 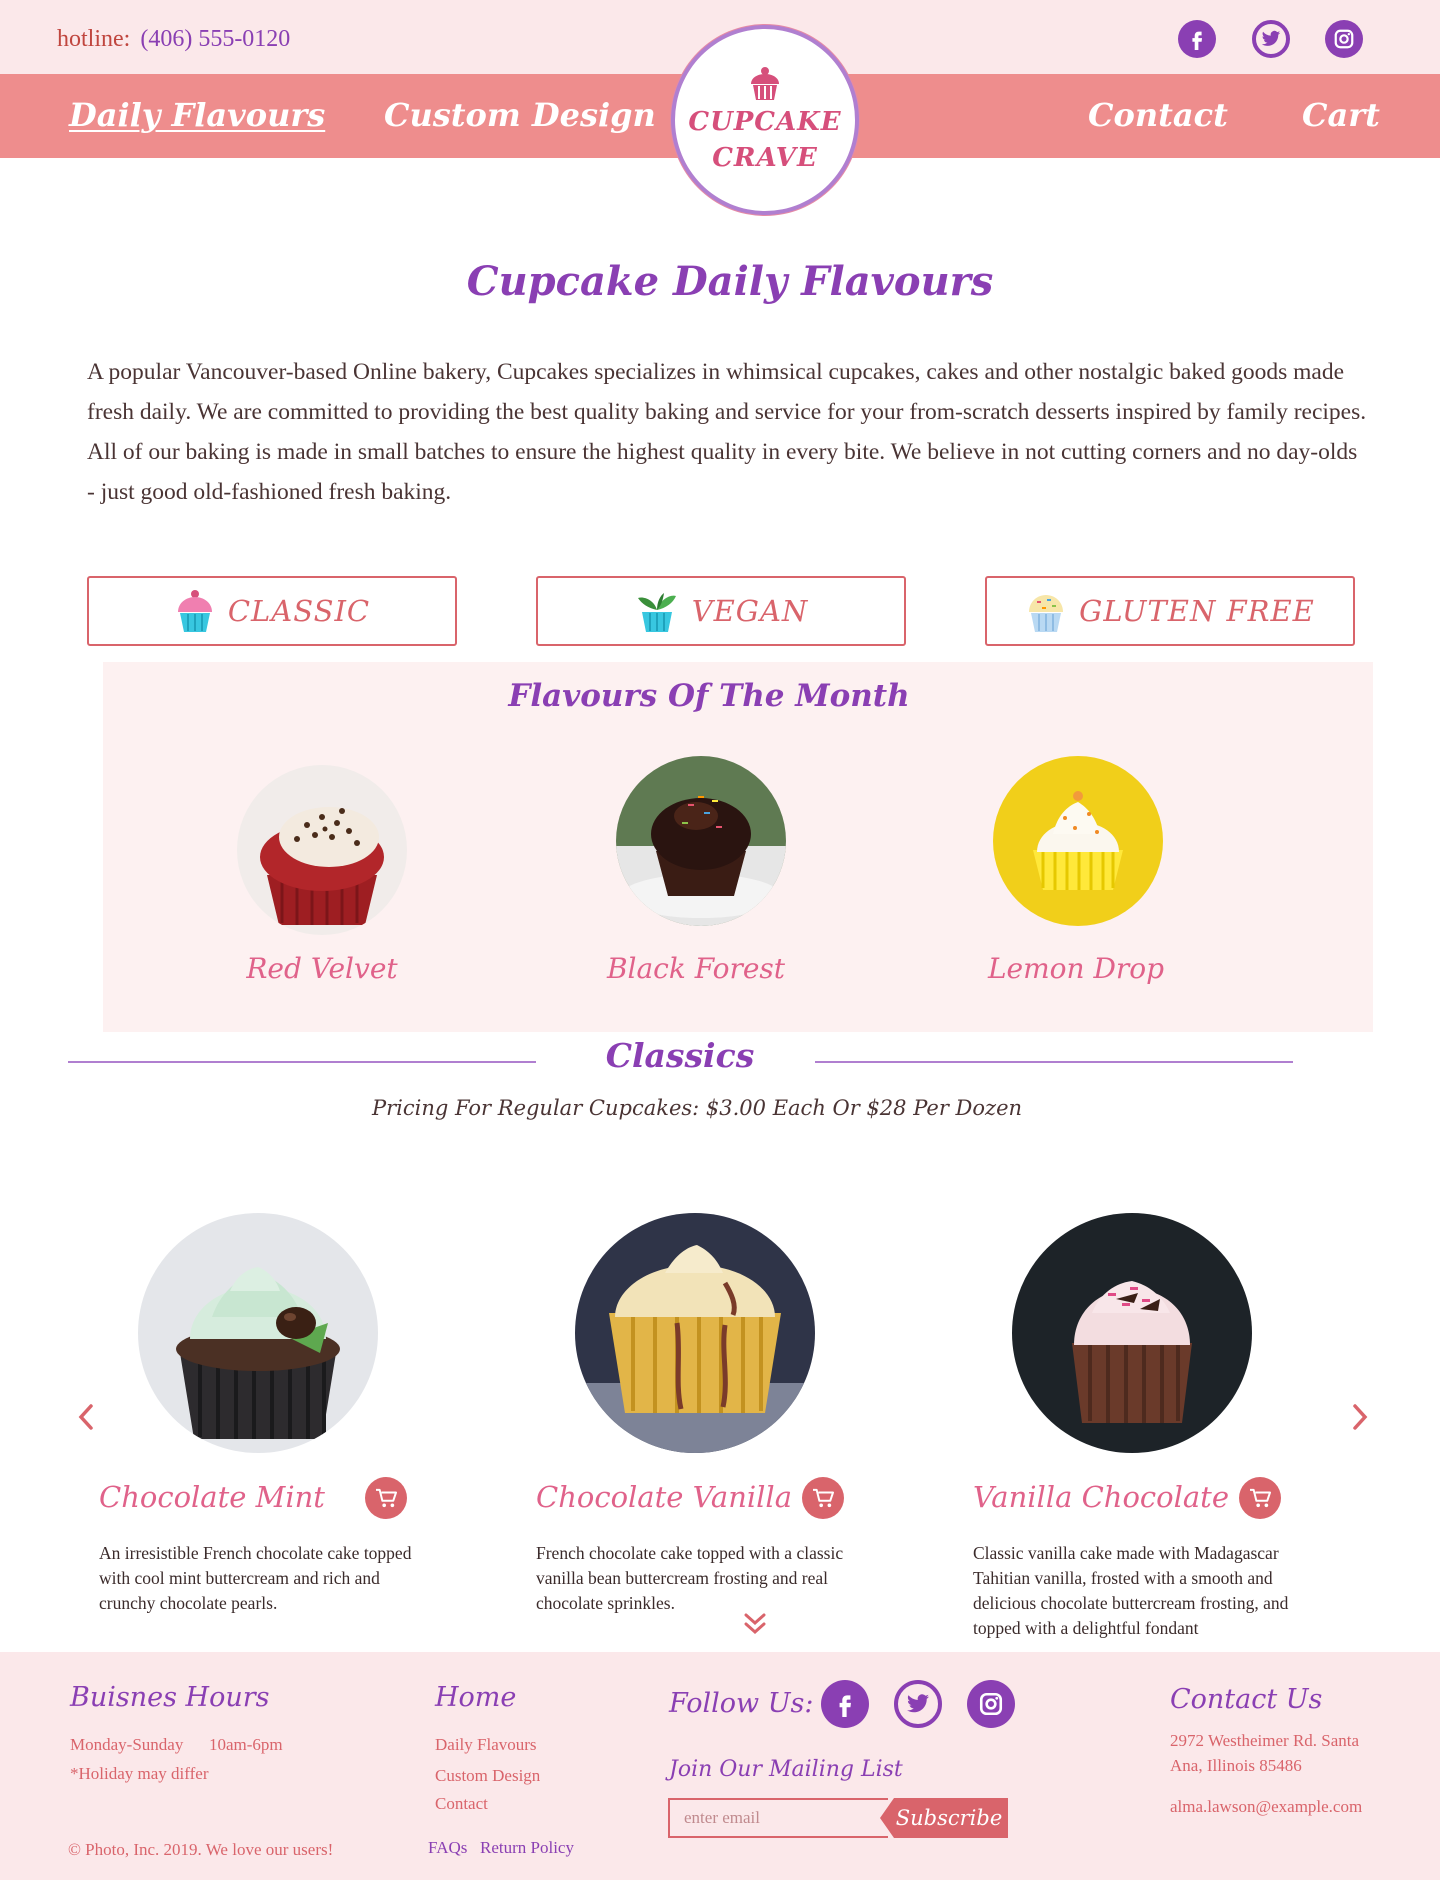 What do you see at coordinates (656, 612) in the screenshot?
I see `plant-cupcake-icon` at bounding box center [656, 612].